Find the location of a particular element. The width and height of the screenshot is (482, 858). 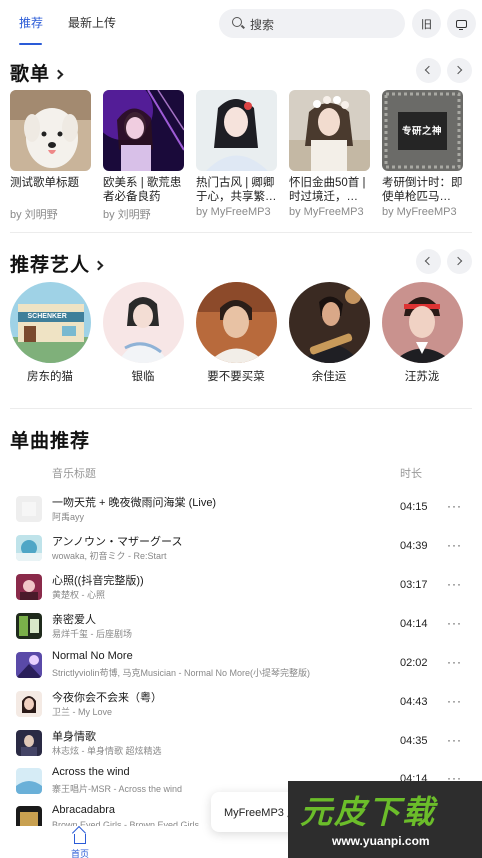

artist-card: 余佳运 is located at coordinates (329, 333).